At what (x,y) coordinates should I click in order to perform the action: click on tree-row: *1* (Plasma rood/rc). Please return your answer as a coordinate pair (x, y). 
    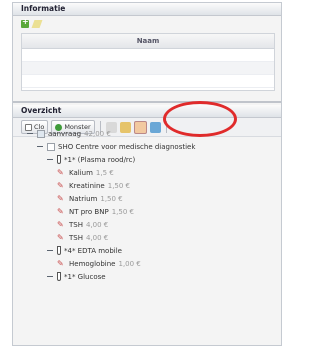
    Looking at the image, I should click on (147, 159).